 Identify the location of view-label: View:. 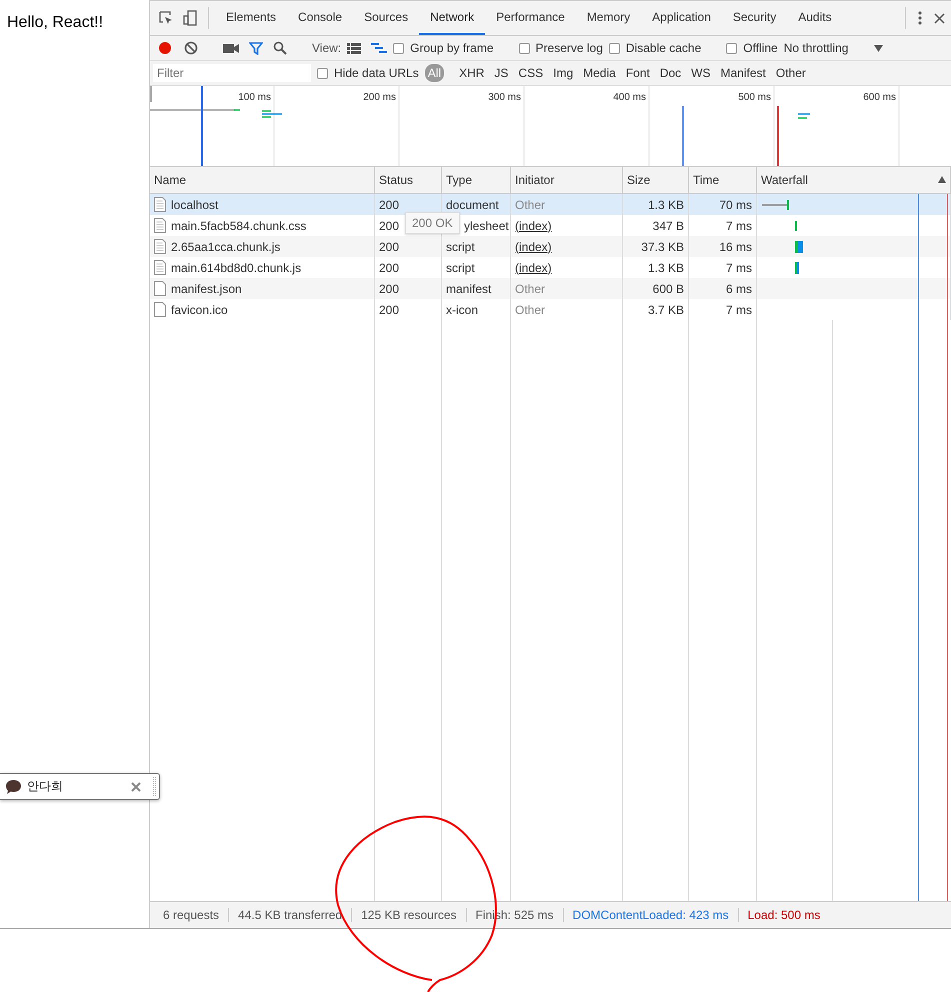
(327, 48).